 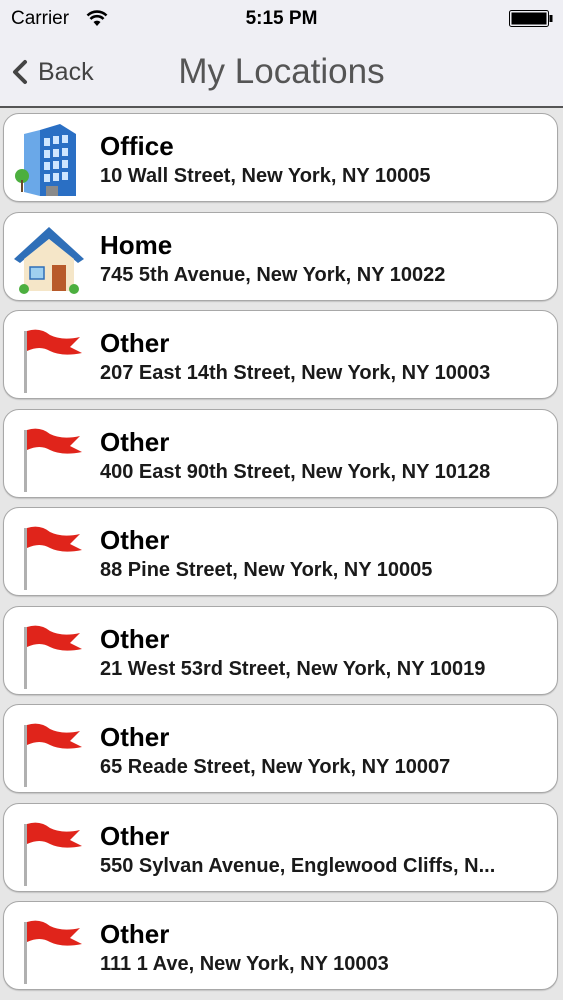 I want to click on page-title: My Locations, so click(x=281, y=71).